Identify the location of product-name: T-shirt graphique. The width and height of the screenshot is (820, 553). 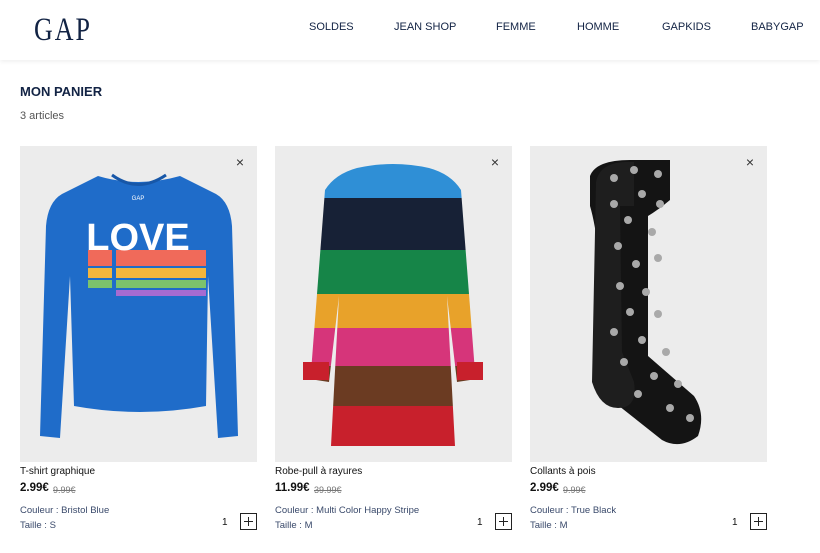
(57, 471).